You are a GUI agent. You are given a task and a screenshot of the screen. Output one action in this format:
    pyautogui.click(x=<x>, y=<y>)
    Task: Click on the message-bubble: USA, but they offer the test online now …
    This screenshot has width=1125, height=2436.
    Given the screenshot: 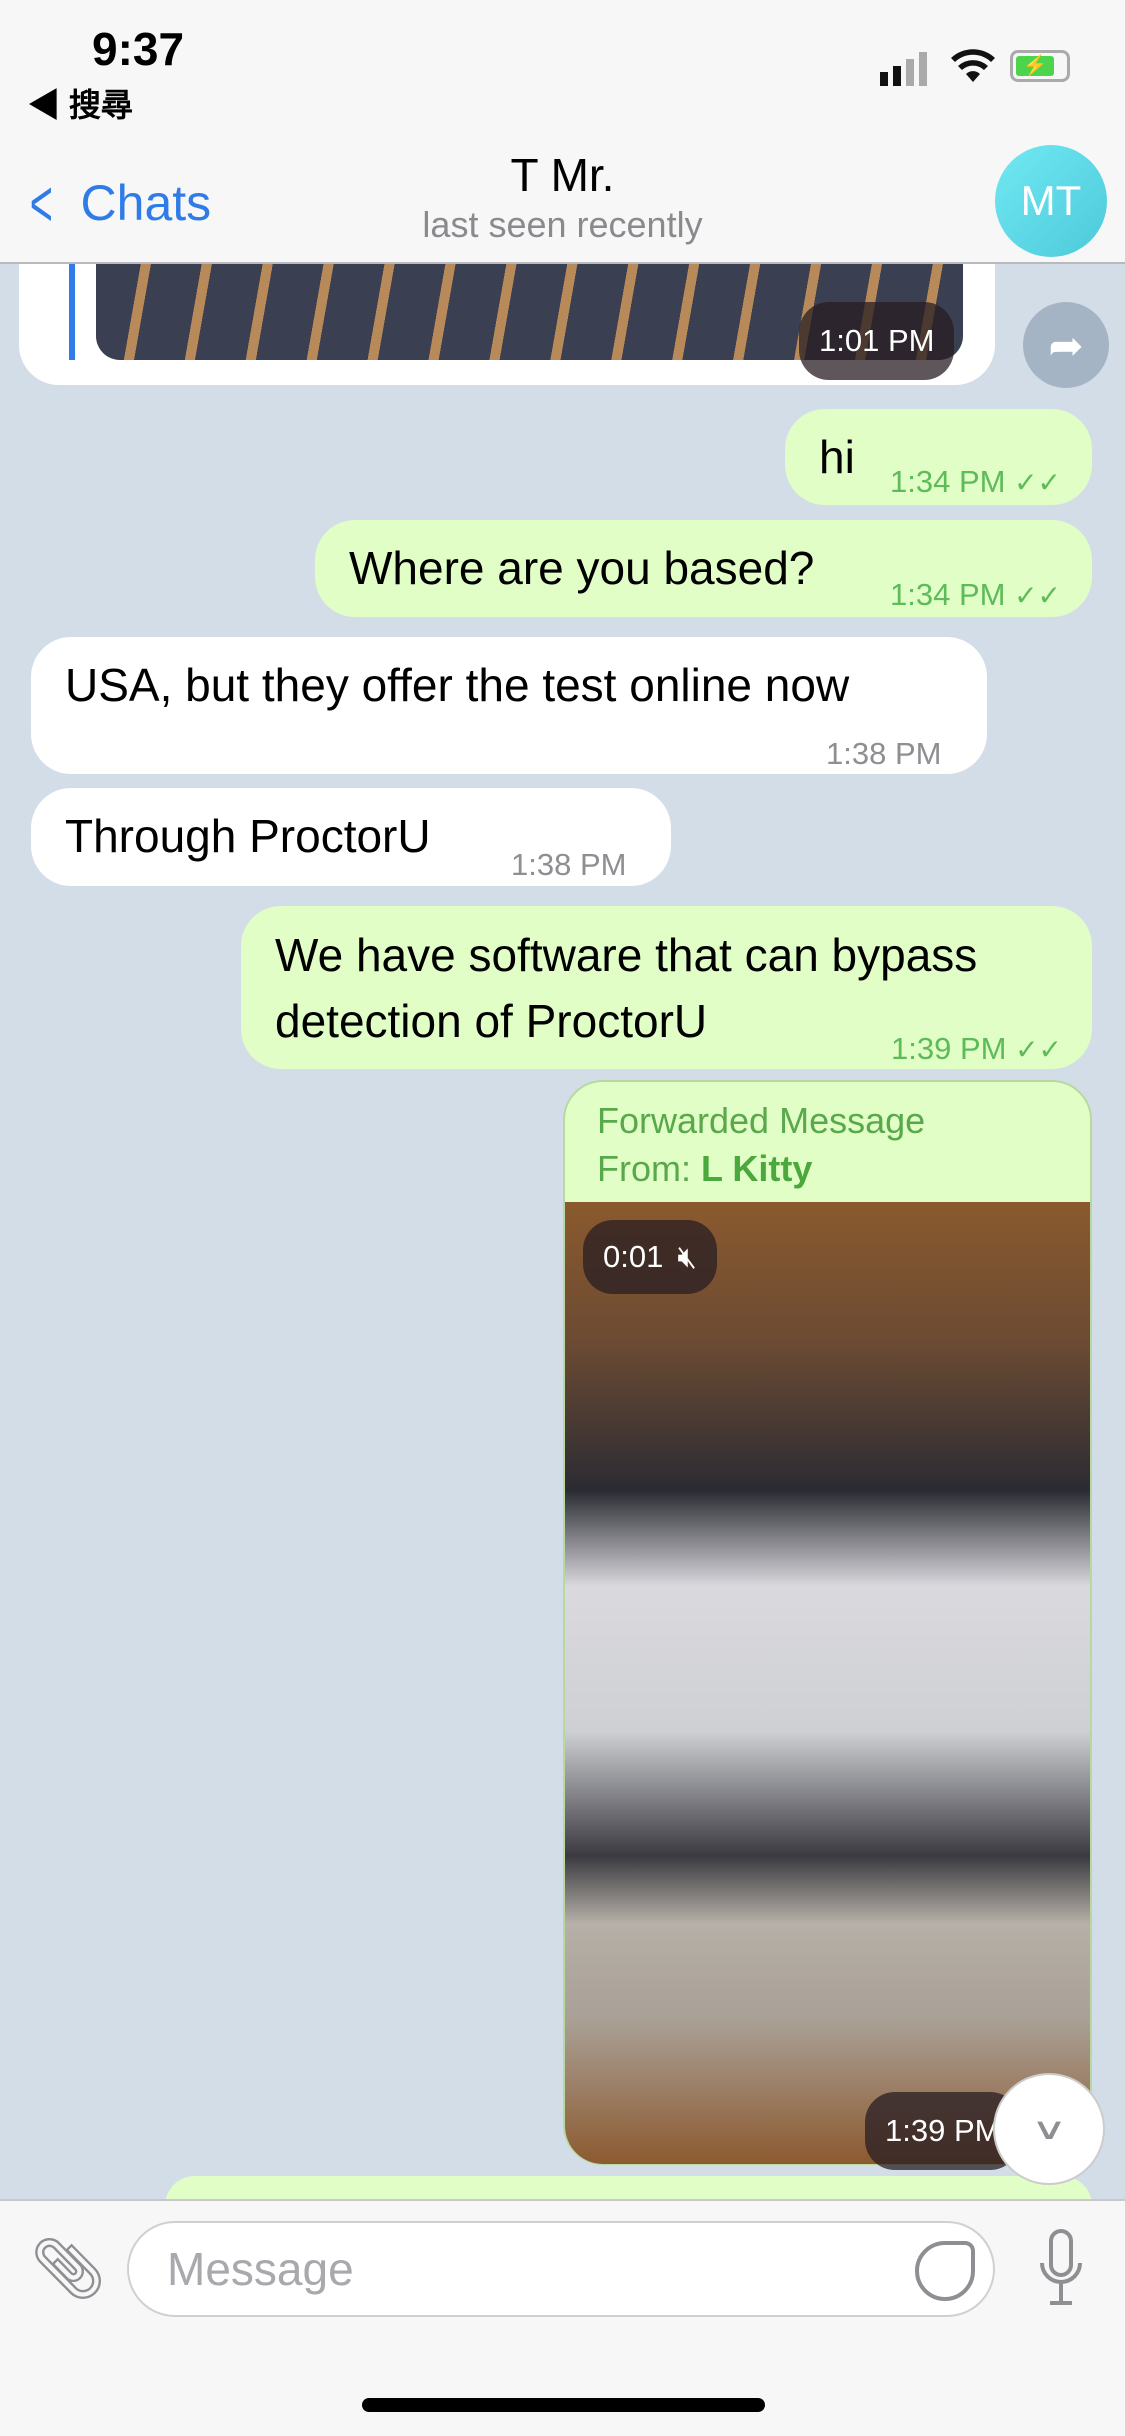 What is the action you would take?
    pyautogui.click(x=509, y=705)
    